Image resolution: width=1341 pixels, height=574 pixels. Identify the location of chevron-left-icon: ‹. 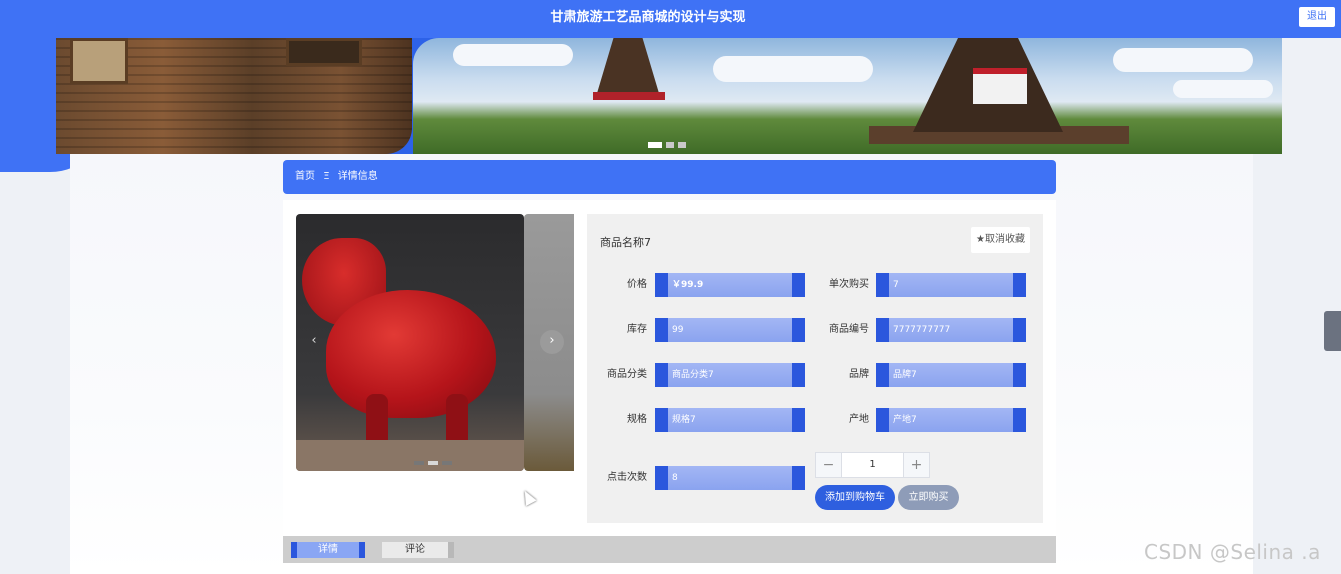
(314, 342).